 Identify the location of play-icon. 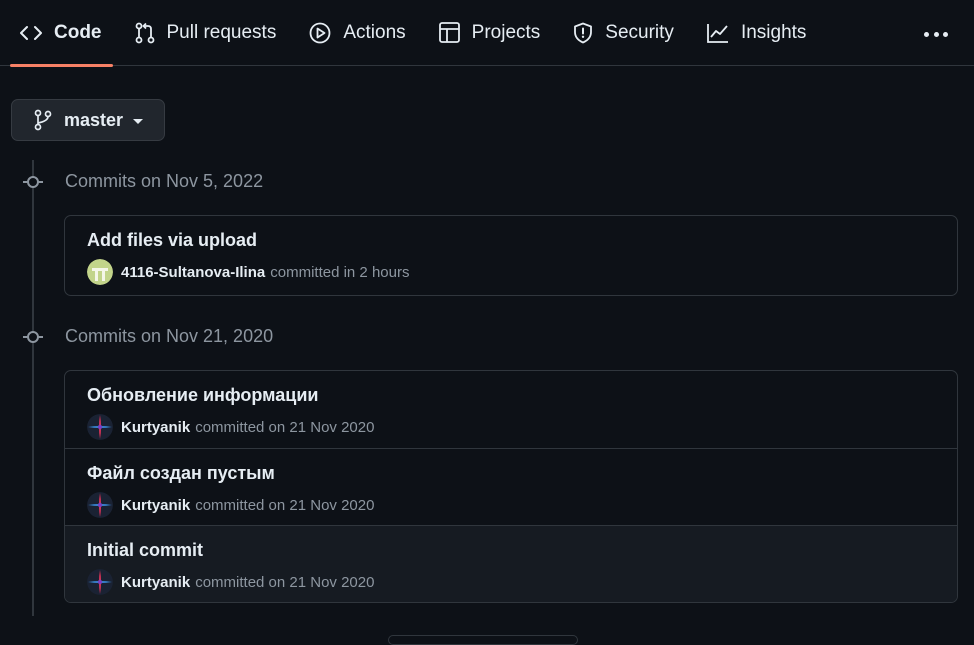
(320, 32).